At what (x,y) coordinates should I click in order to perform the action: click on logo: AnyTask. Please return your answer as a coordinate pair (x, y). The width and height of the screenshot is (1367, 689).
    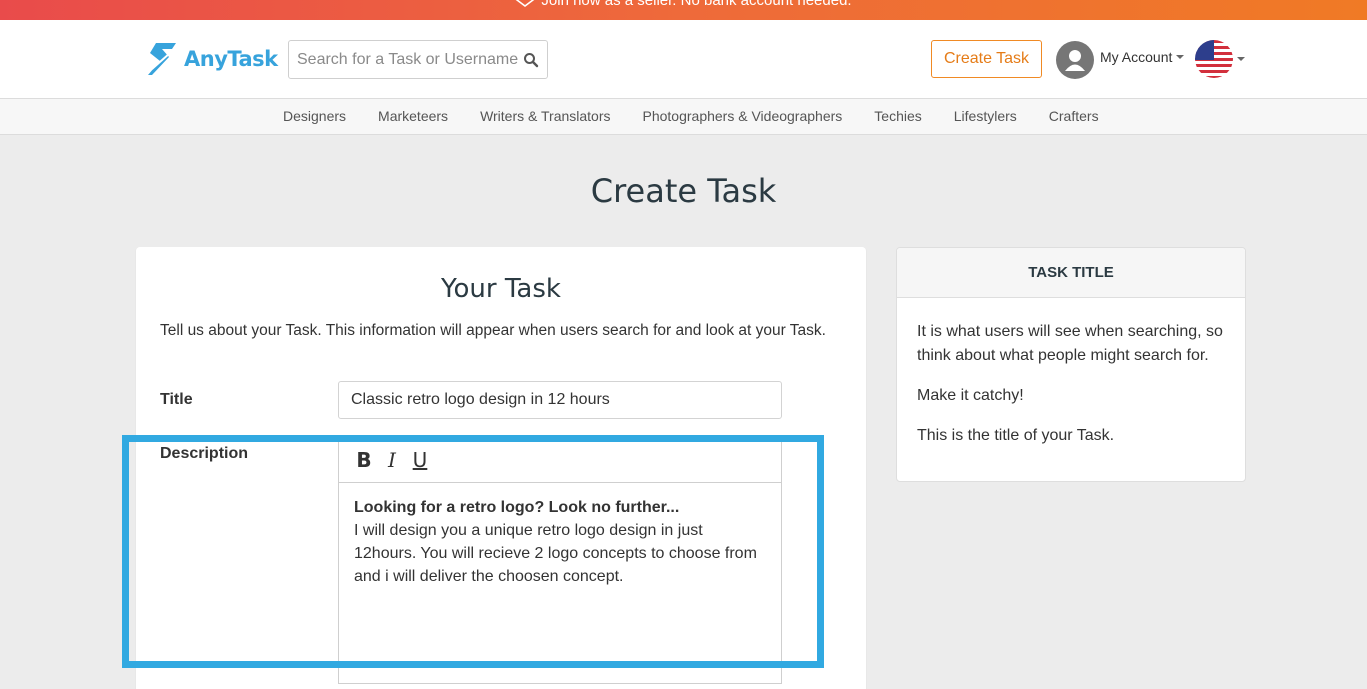
    Looking at the image, I should click on (210, 59).